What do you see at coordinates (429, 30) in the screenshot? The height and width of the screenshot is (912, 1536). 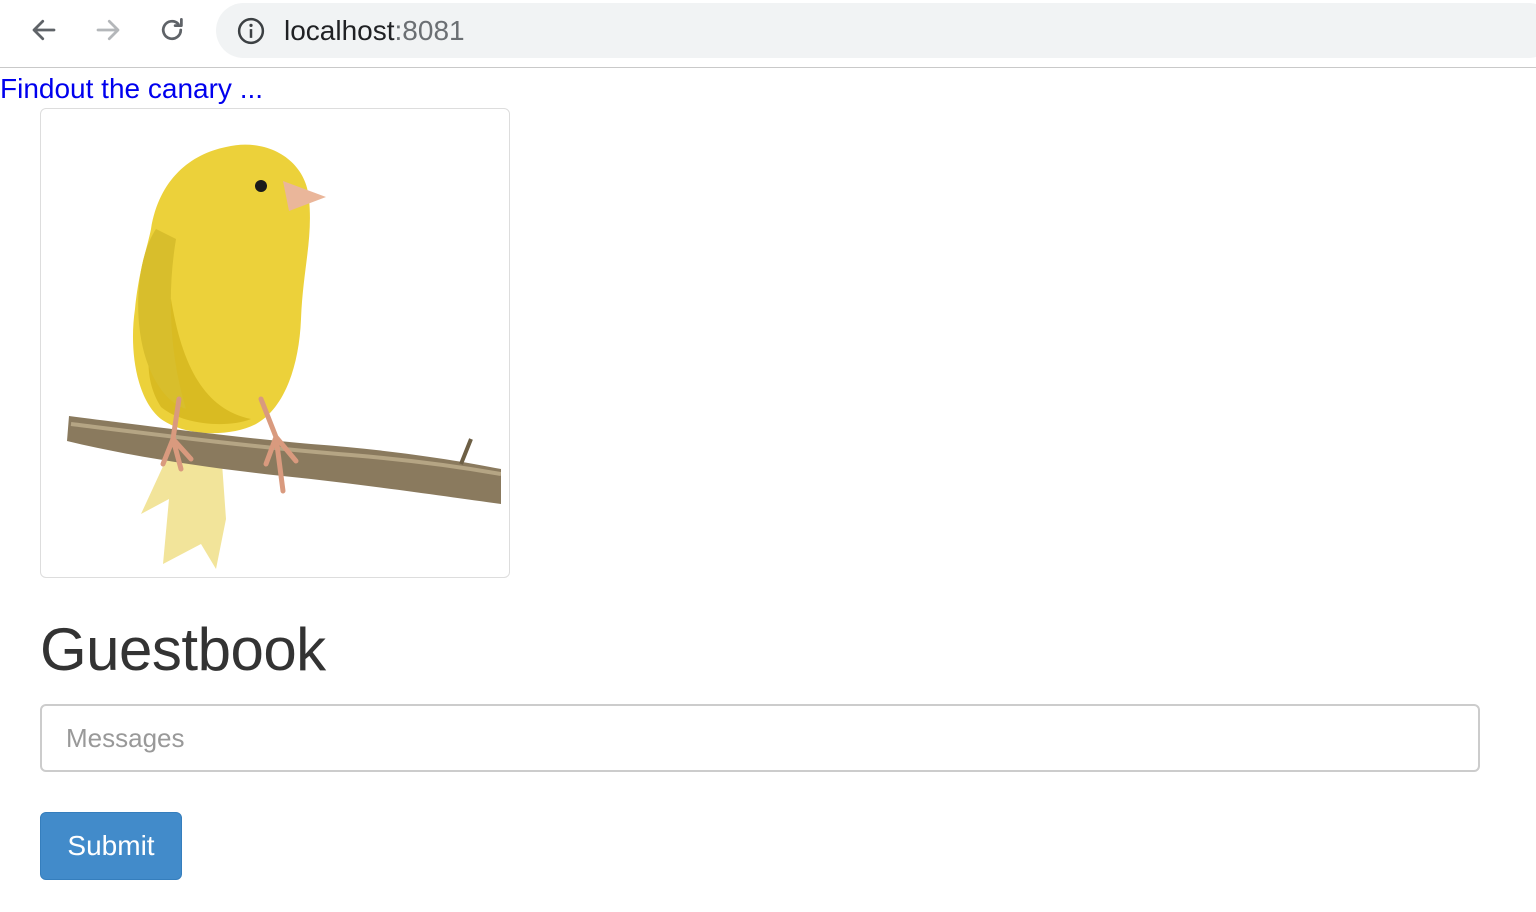 I see `url-port: :8081` at bounding box center [429, 30].